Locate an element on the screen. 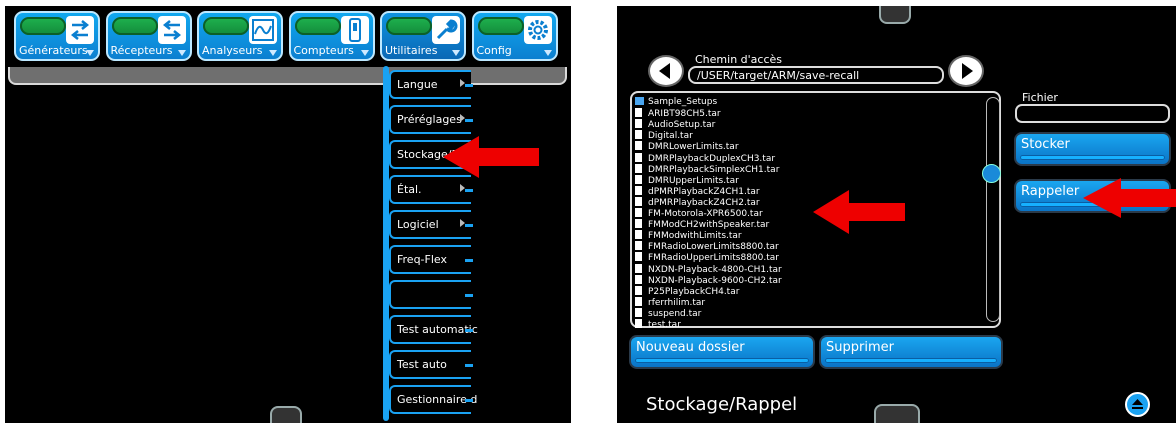 This screenshot has width=1176, height=423. scrollbar-track is located at coordinates (993, 209).